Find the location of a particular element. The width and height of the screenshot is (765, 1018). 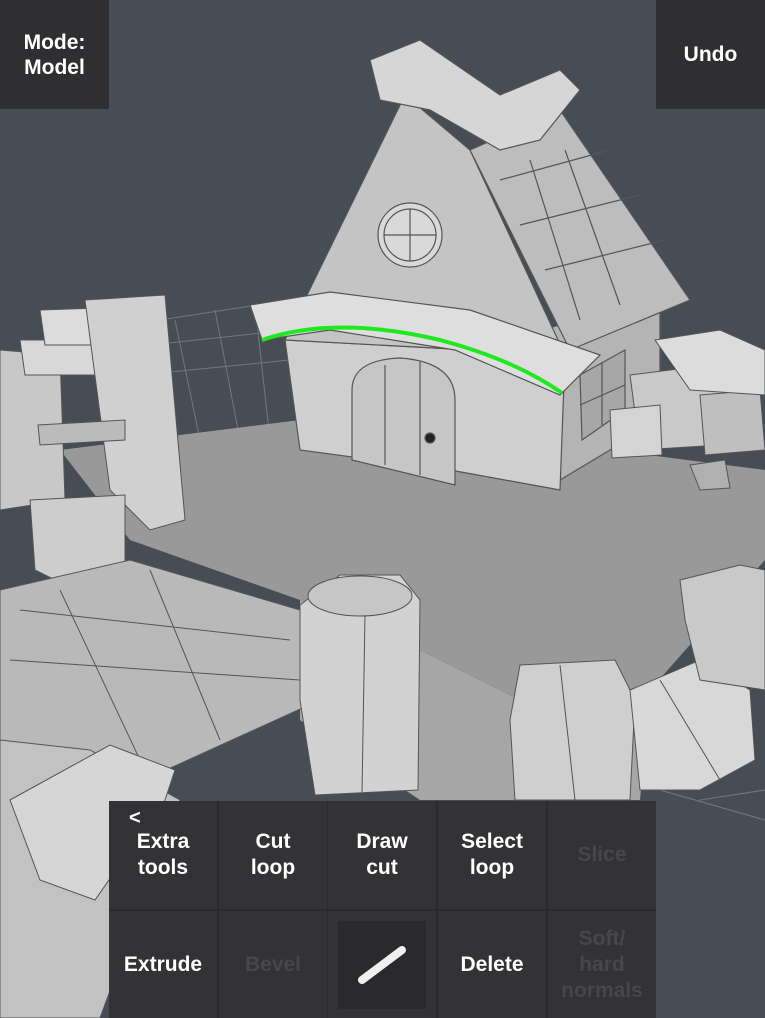

back-arrow-icon: < is located at coordinates (135, 818).